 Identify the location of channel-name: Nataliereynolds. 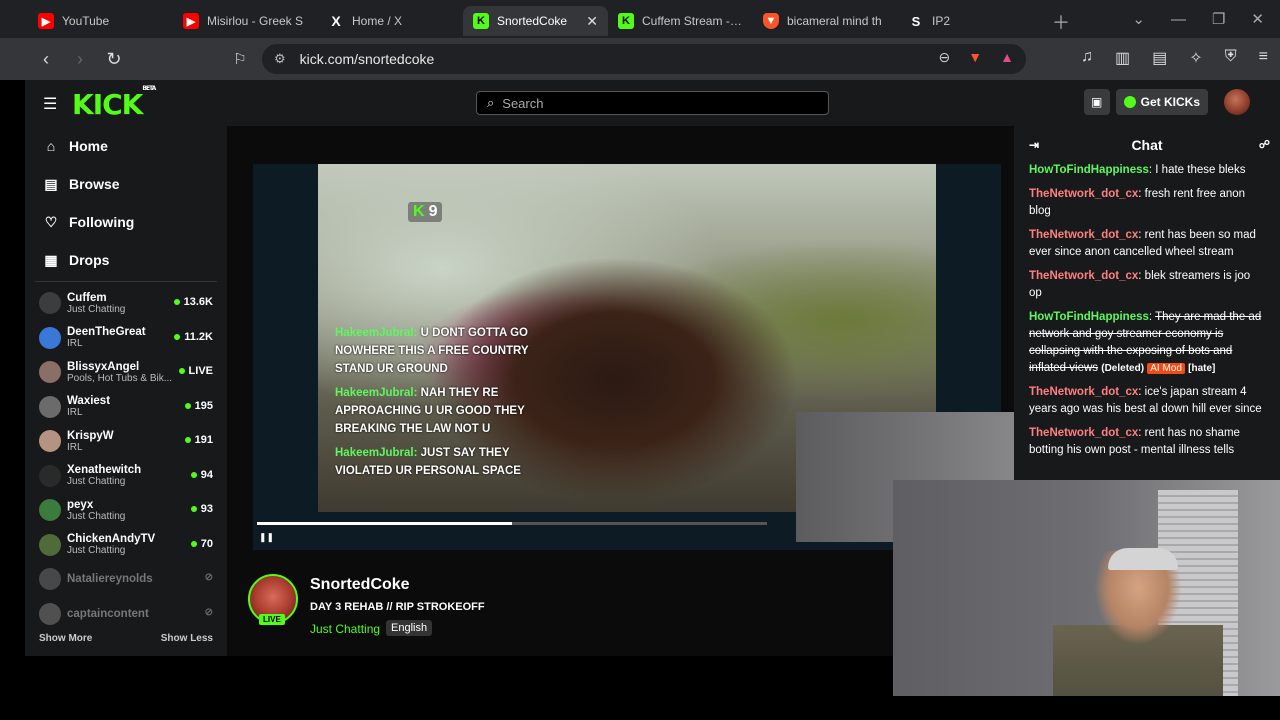
(110, 579).